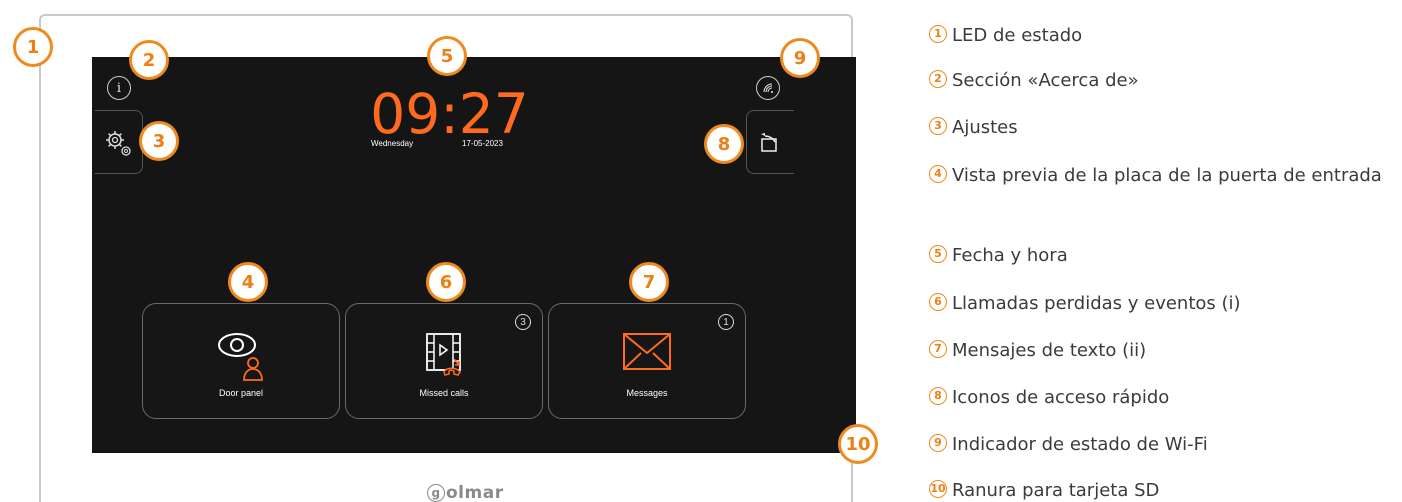  Describe the element at coordinates (248, 282) in the screenshot. I see `callout-4: 4` at that location.